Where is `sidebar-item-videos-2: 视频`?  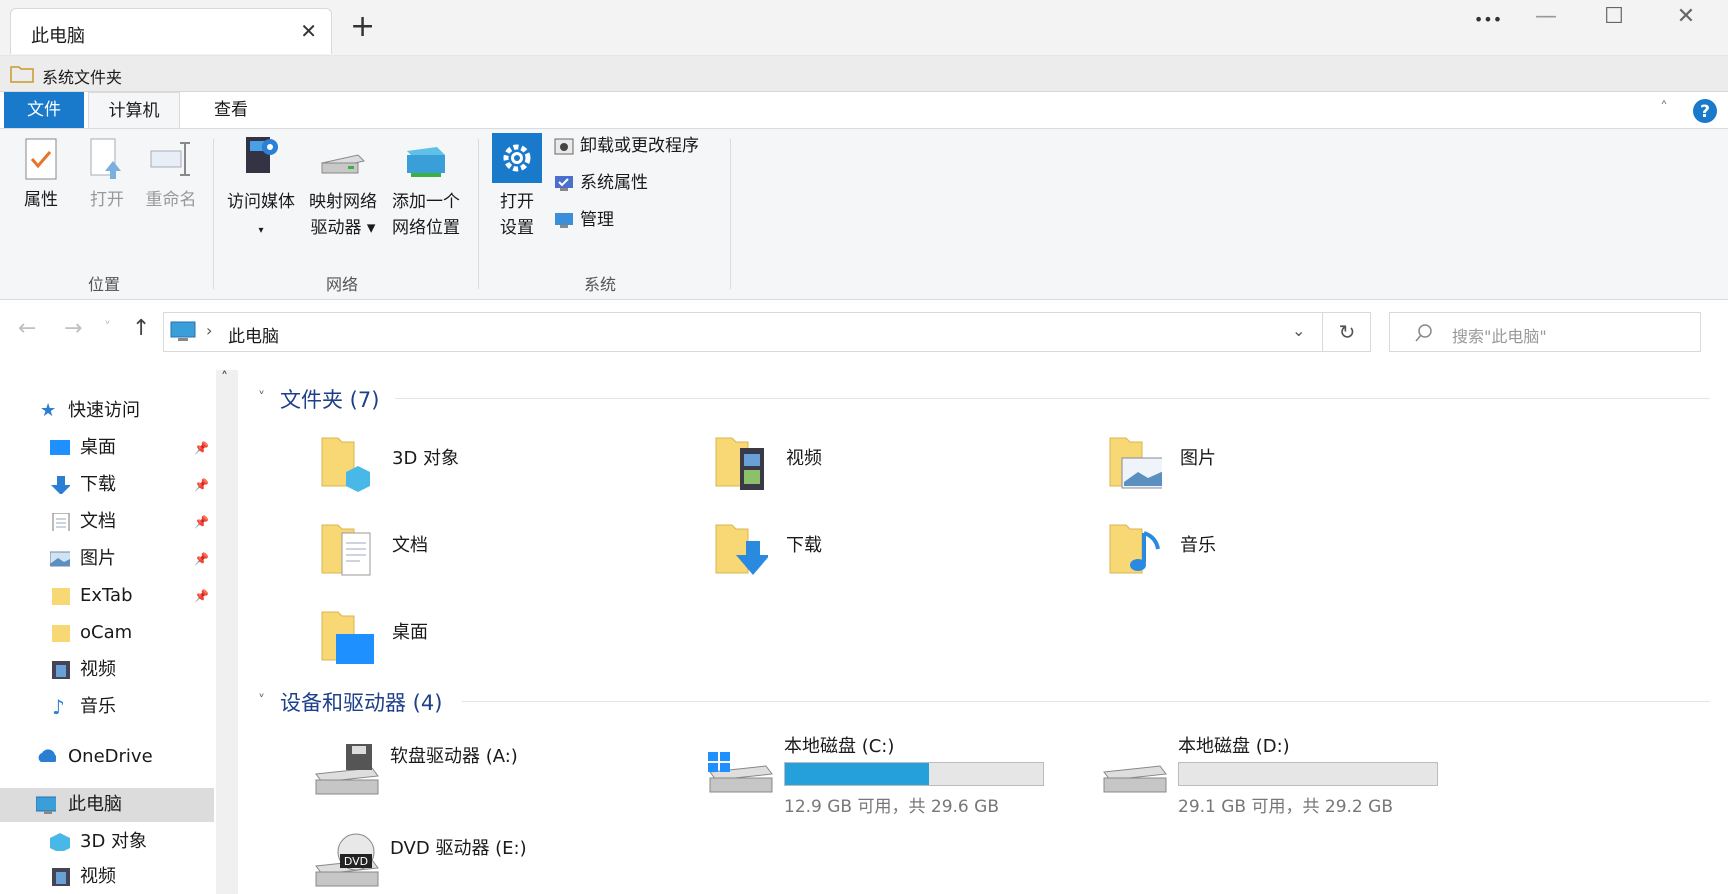 sidebar-item-videos-2: 视频 is located at coordinates (107, 877).